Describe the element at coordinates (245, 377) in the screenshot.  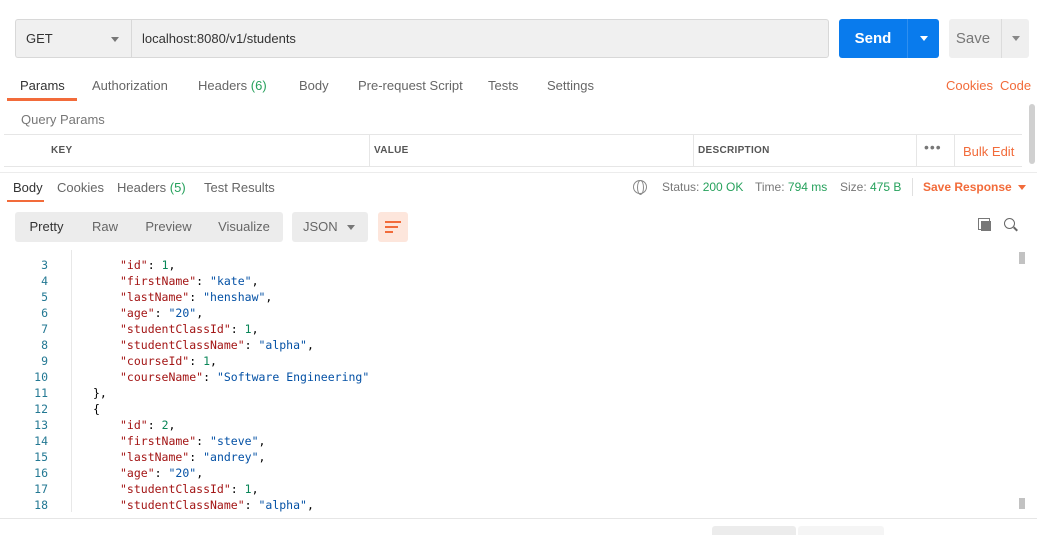
I see `code-text: "courseName": "Software Engineering"` at that location.